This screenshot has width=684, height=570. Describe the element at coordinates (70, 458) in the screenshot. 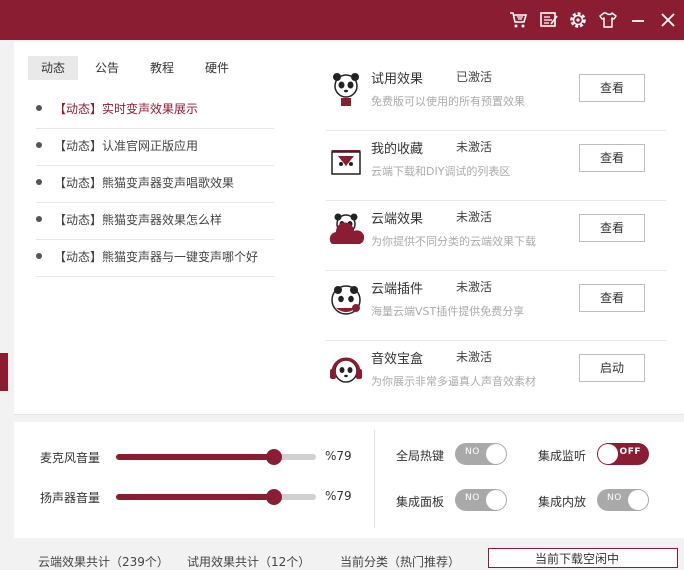

I see `mic-volume-label: 麦克风音量` at that location.